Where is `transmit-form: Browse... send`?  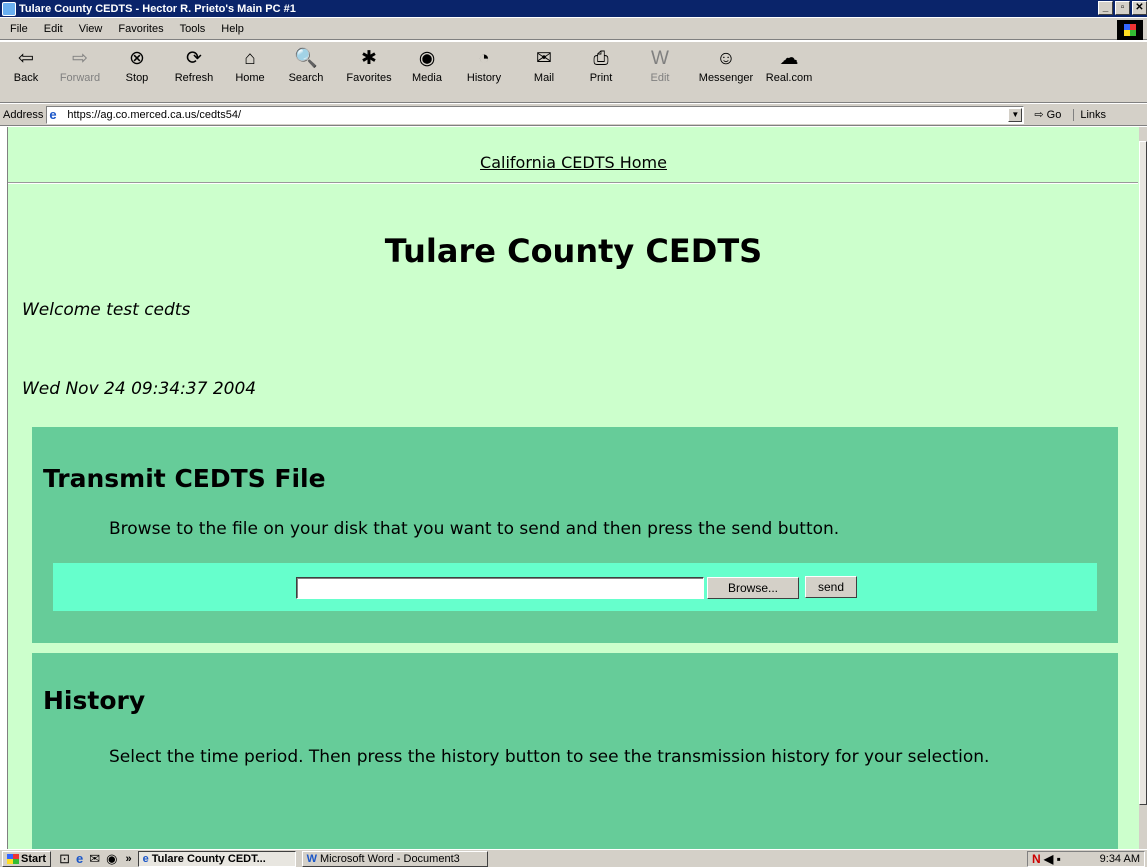
transmit-form: Browse... send is located at coordinates (575, 587).